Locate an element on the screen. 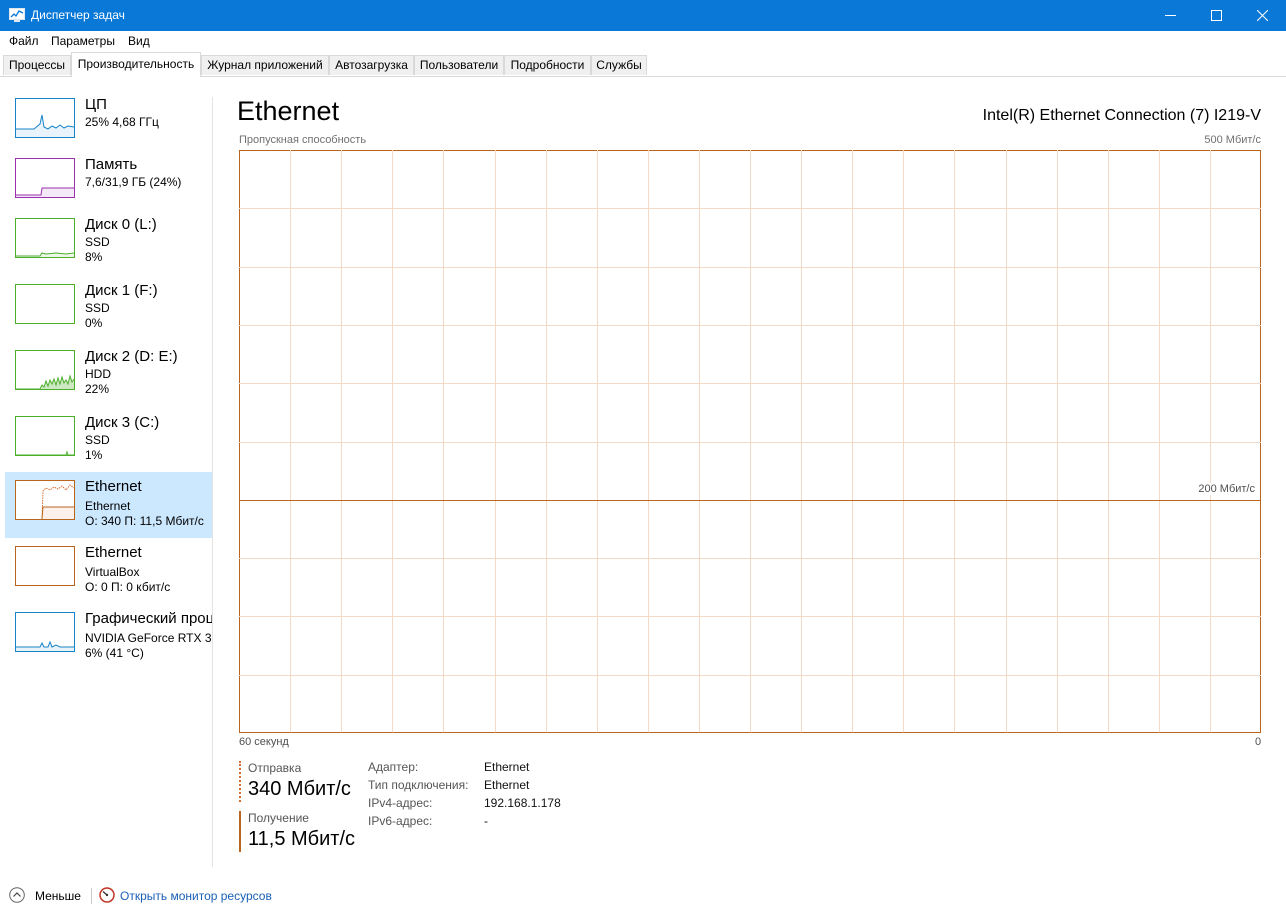 Image resolution: width=1286 pixels, height=921 pixels. sidebar-item-usage: 1% is located at coordinates (94, 455).